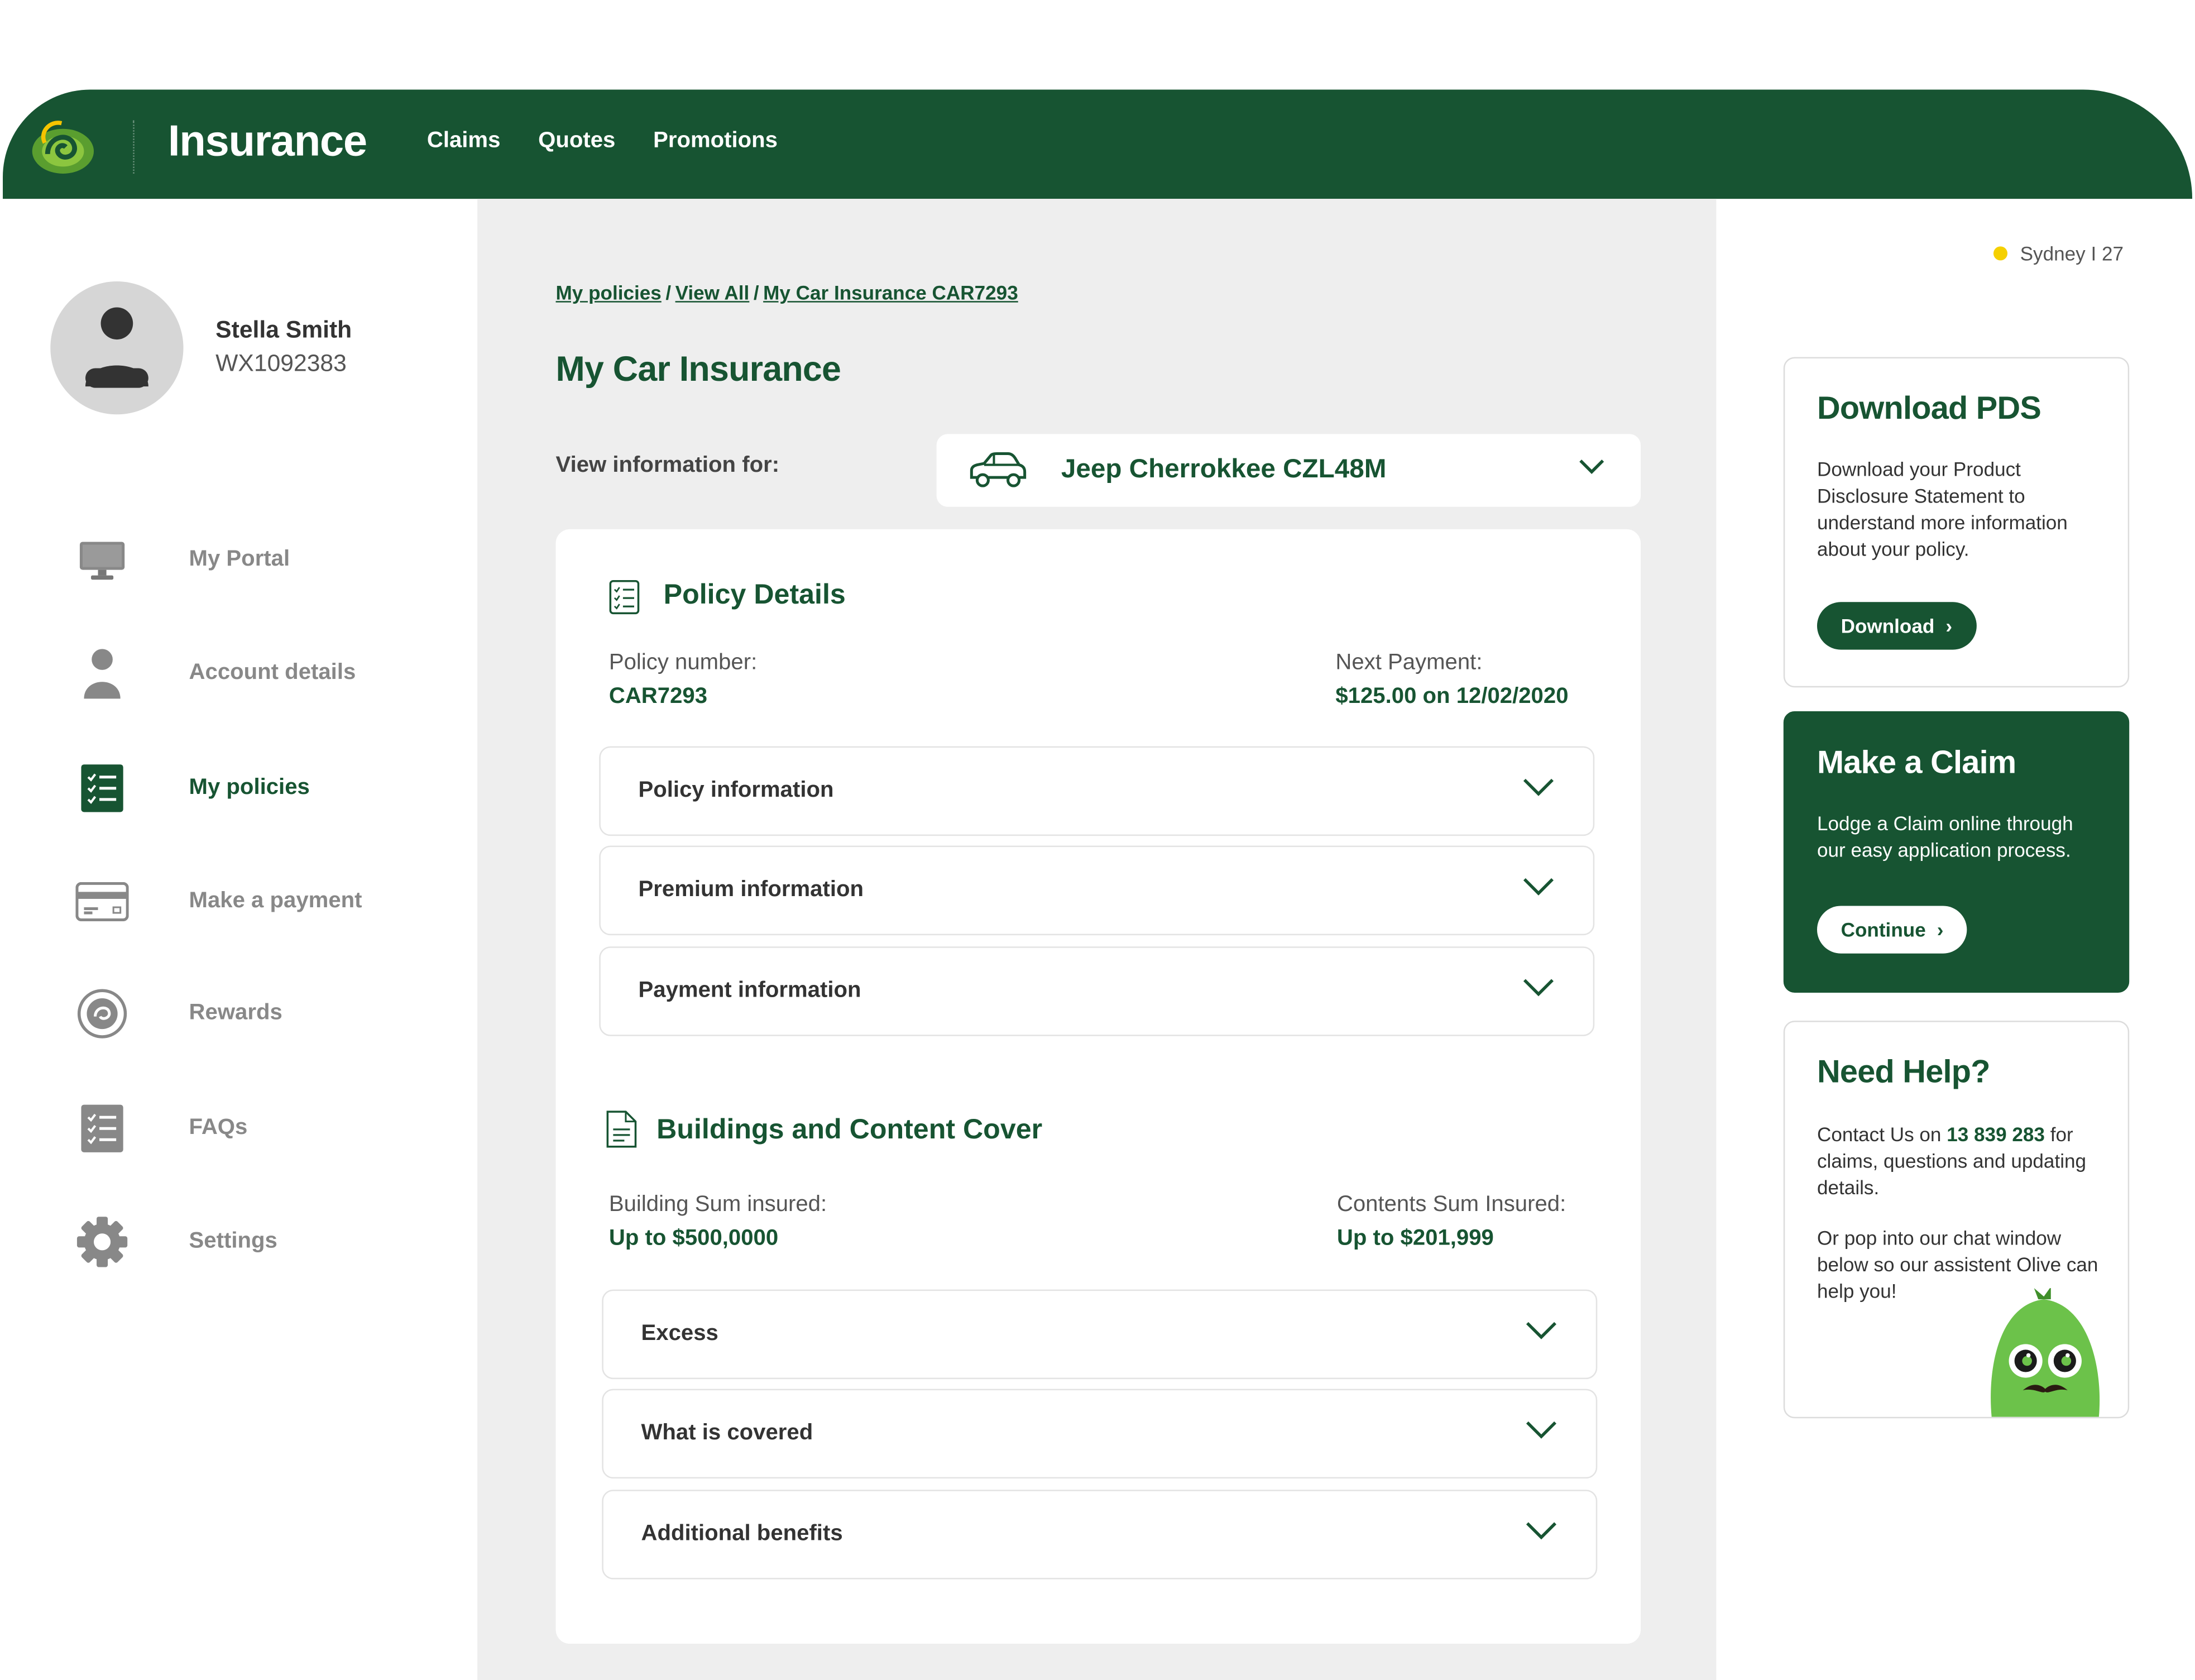 The width and height of the screenshot is (2195, 1680). Describe the element at coordinates (698, 370) in the screenshot. I see `page-title: My Car Insurance` at that location.